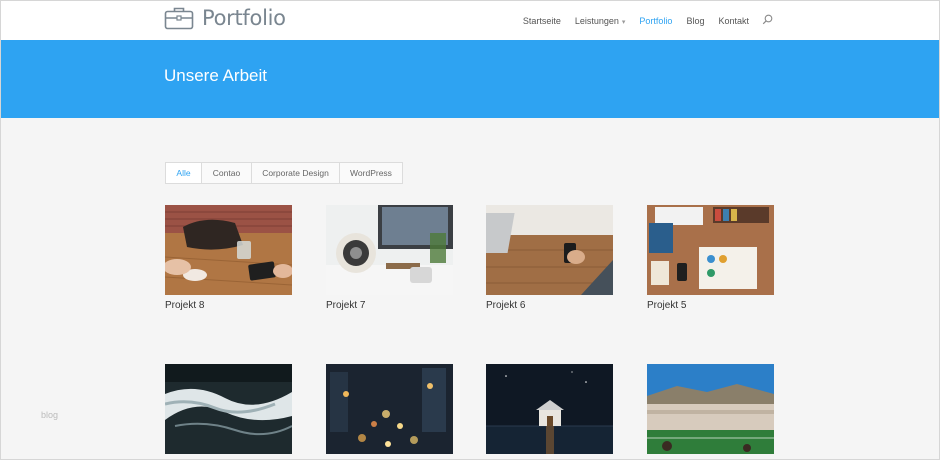 Image resolution: width=940 pixels, height=460 pixels. I want to click on logo-text: Portfolio, so click(244, 18).